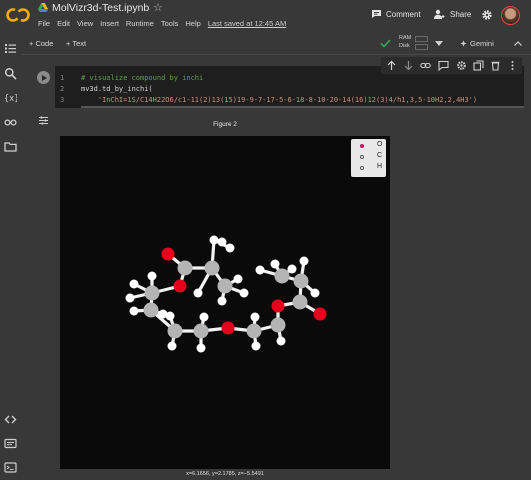  I want to click on runtime-dropdown-chevron-icon, so click(439, 43).